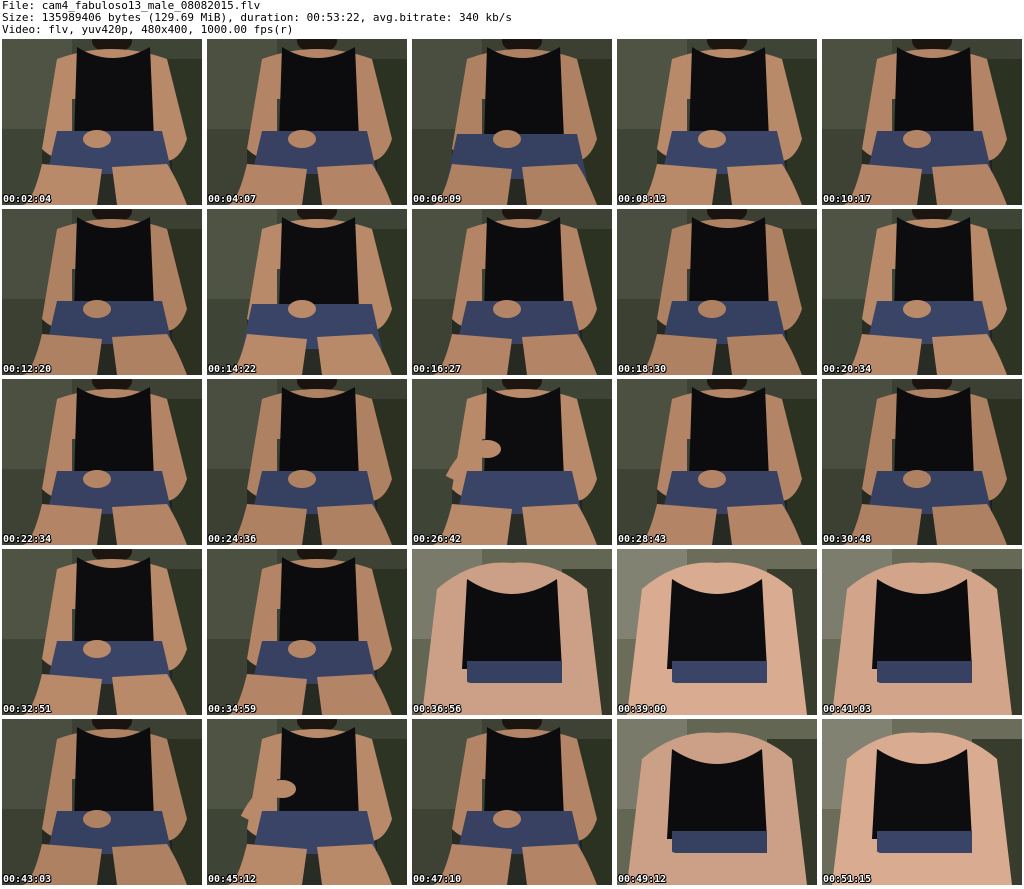 Image resolution: width=1024 pixels, height=889 pixels. What do you see at coordinates (642, 369) in the screenshot?
I see `thumbnail-timestamp: 00:18:30` at bounding box center [642, 369].